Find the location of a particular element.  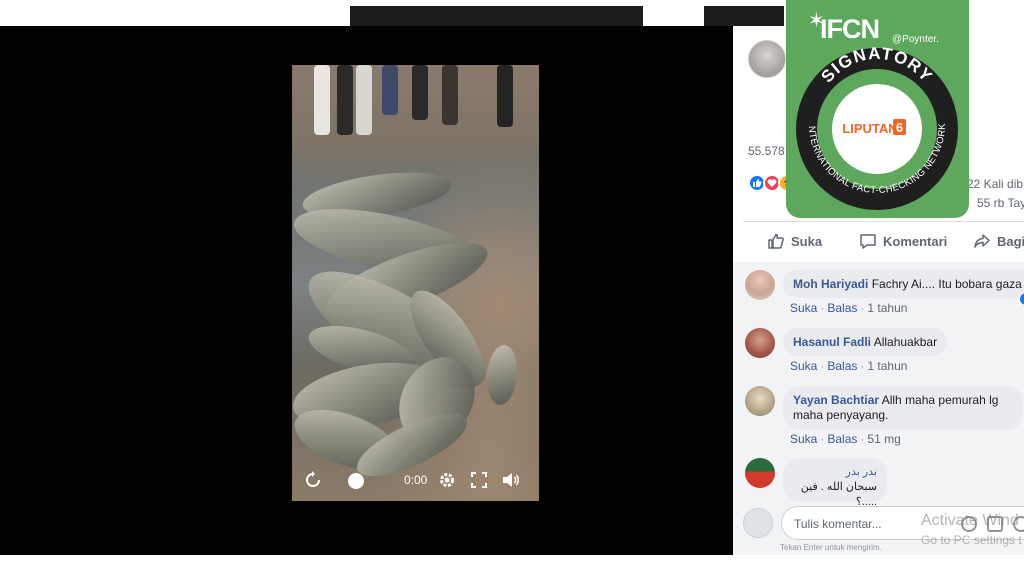

comment-author: بدر بدر is located at coordinates (835, 472).